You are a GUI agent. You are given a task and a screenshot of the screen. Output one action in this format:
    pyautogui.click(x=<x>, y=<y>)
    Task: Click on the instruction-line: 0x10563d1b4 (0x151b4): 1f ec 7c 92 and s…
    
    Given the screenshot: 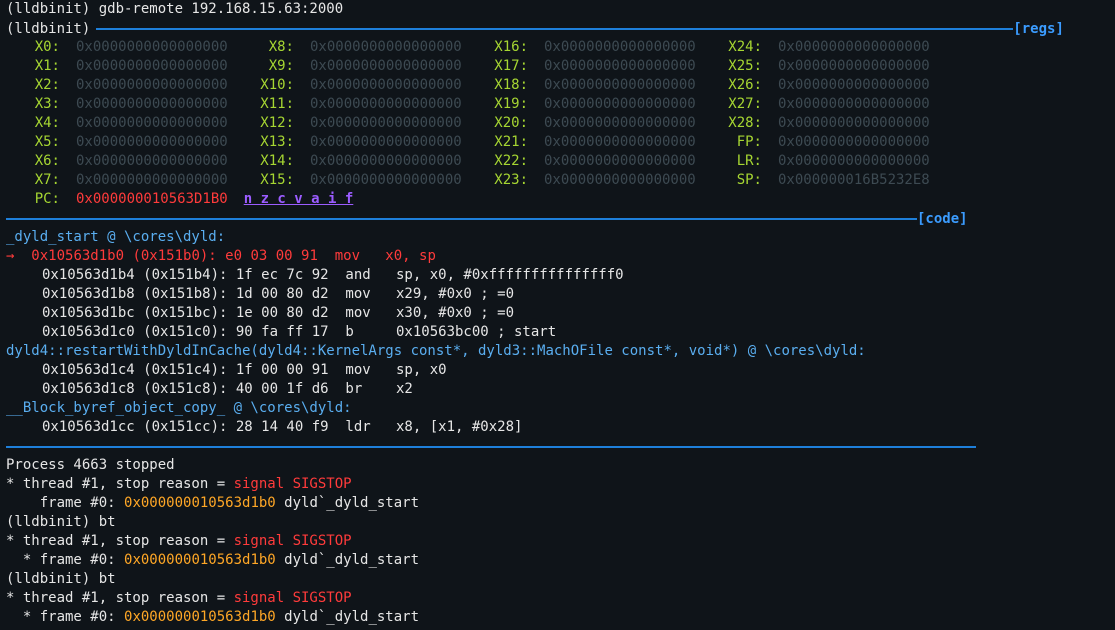 What is the action you would take?
    pyautogui.click(x=557, y=275)
    